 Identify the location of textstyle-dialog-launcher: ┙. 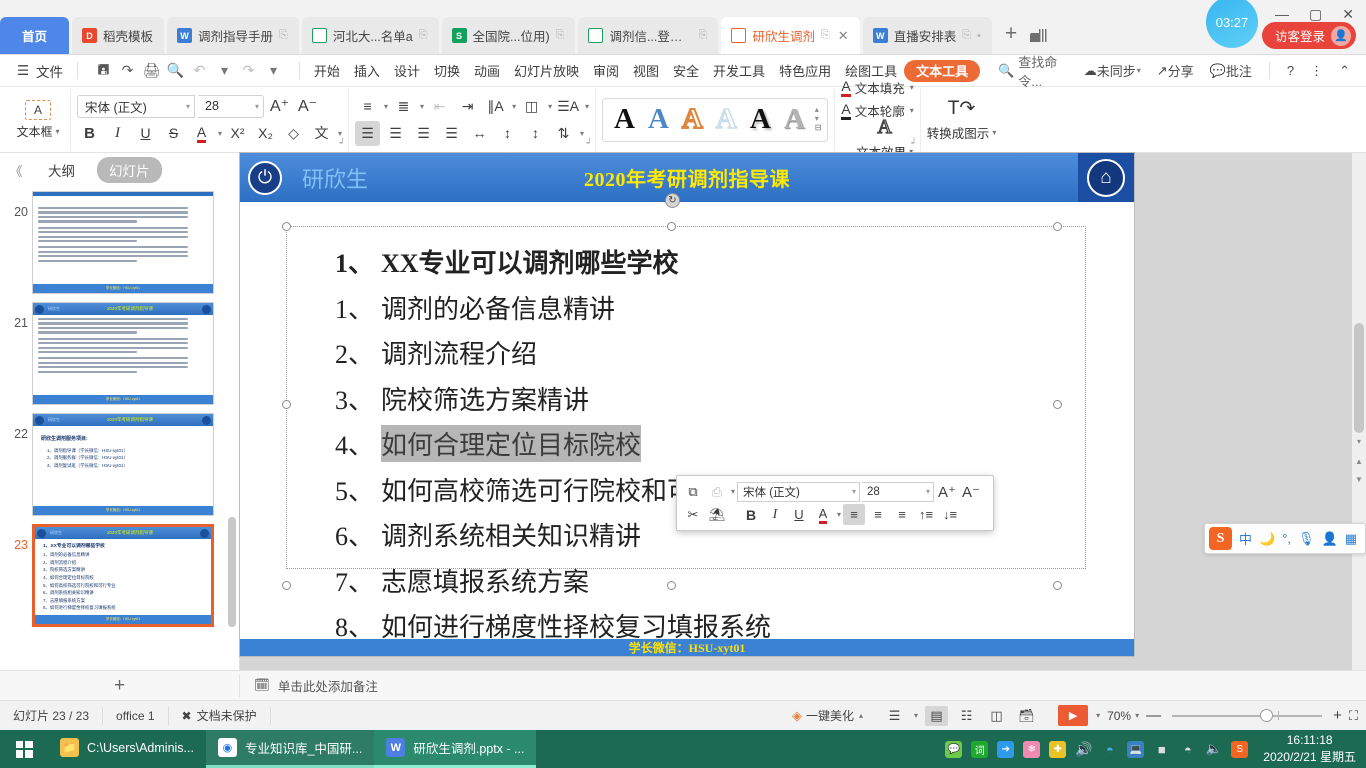
(913, 143).